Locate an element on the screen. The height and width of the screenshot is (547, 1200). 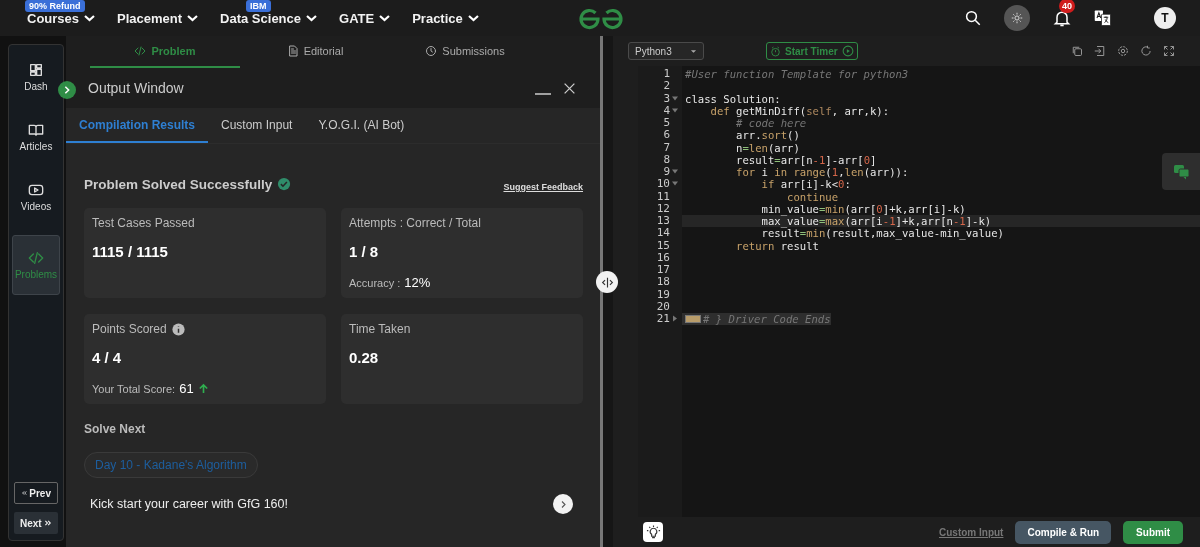
line-number: 17 is located at coordinates (662, 270).